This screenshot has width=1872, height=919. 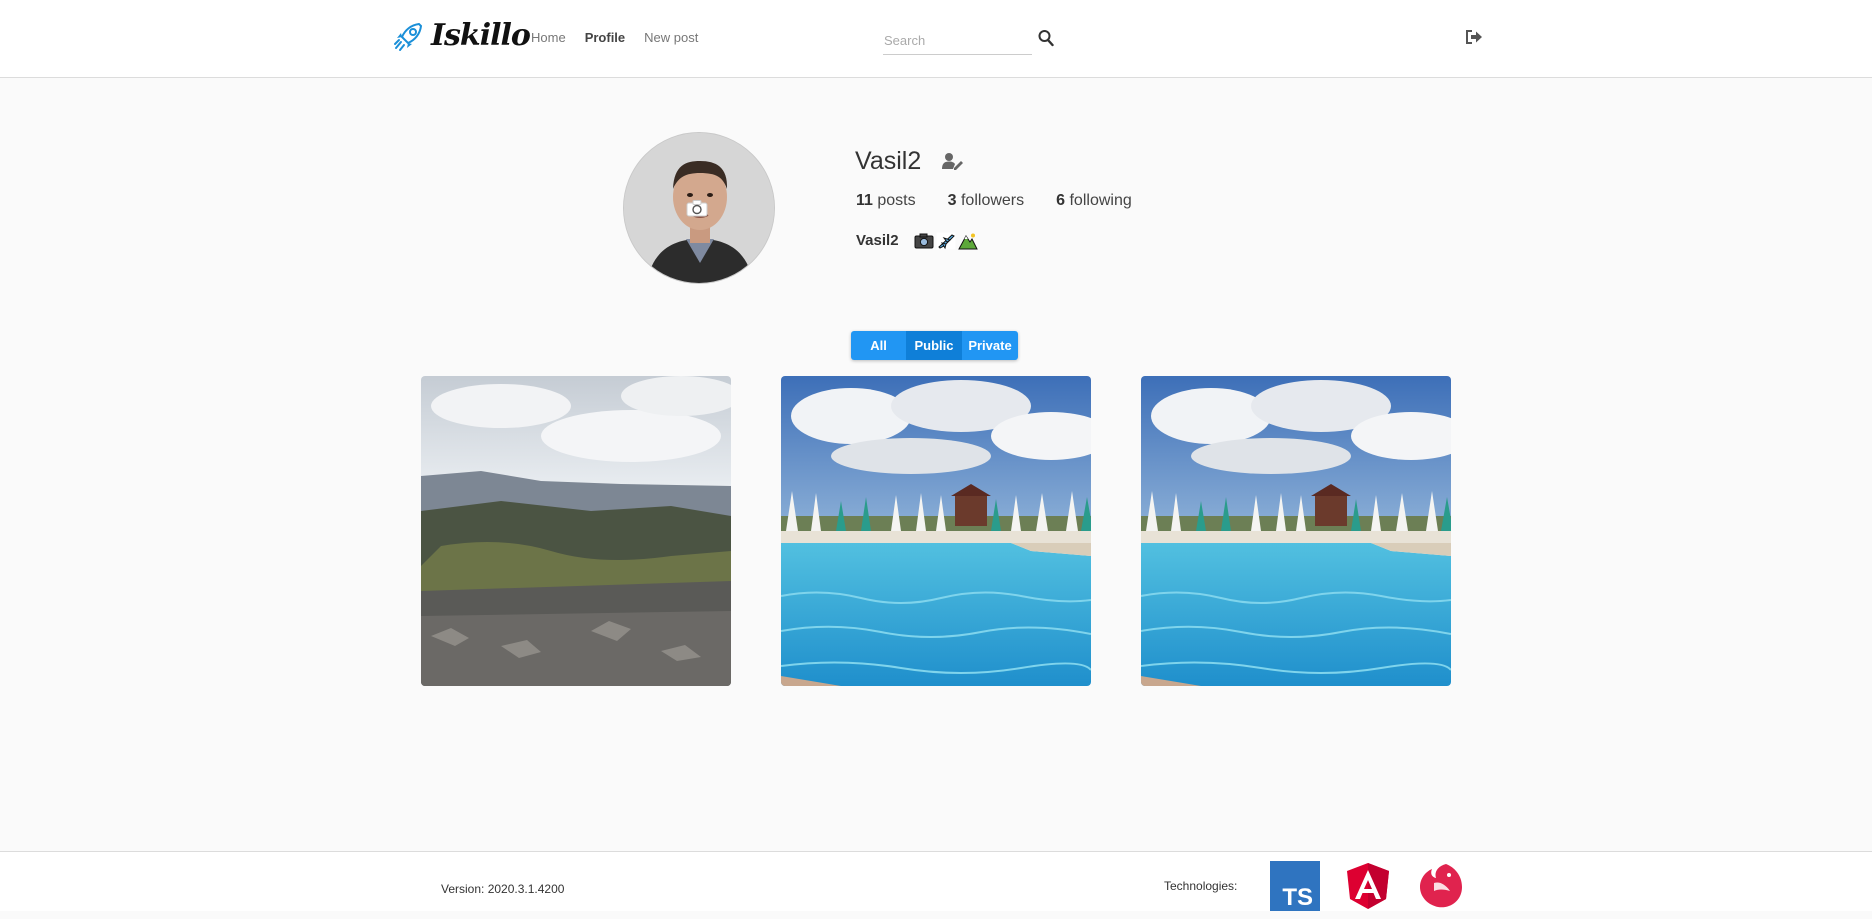 I want to click on mountain-emoji-icon, so click(x=968, y=241).